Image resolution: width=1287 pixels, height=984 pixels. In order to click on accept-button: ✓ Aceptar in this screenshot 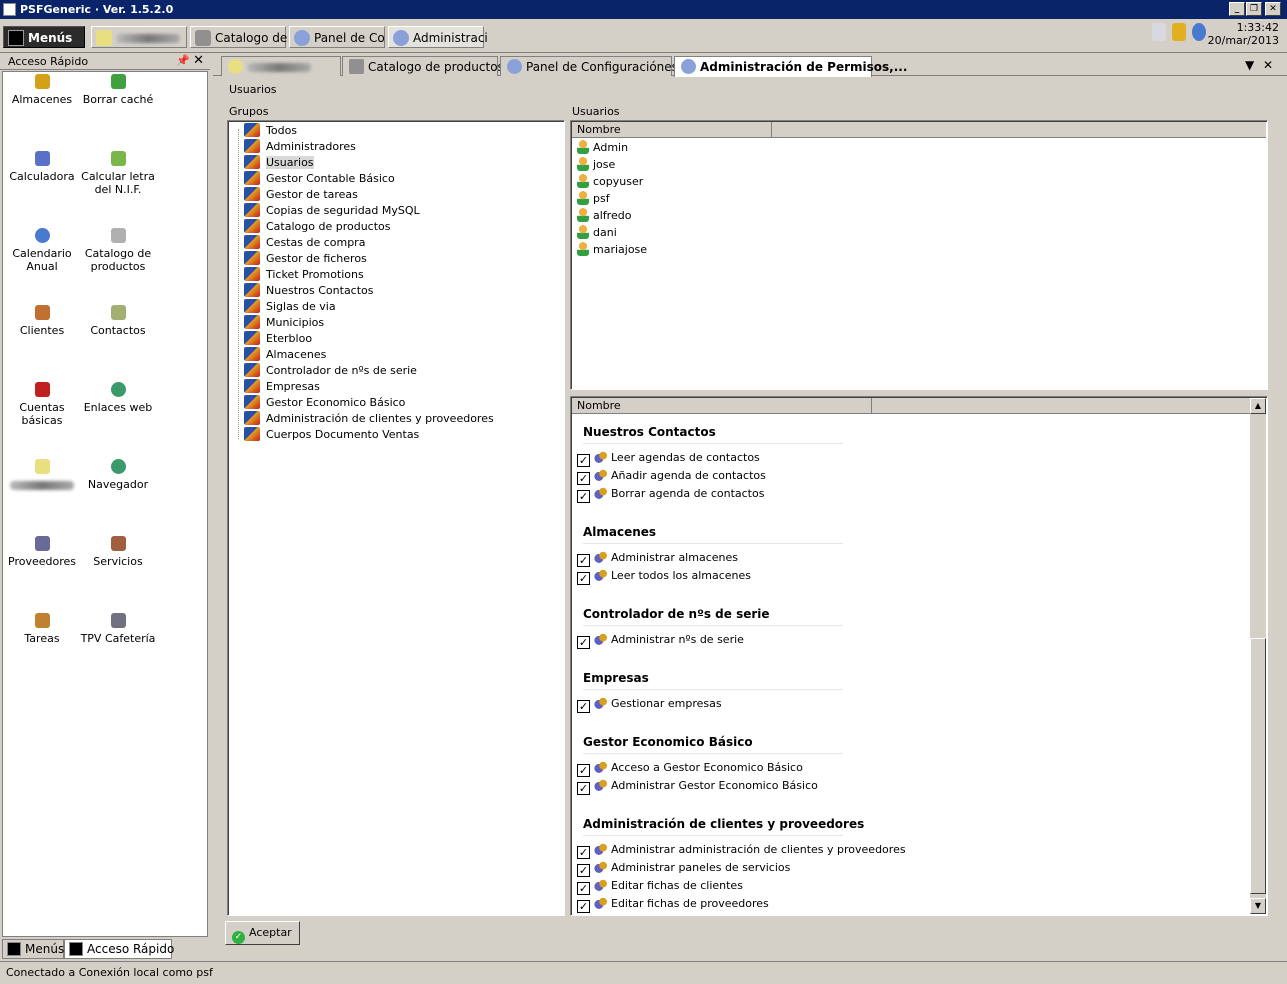, I will do `click(262, 933)`.